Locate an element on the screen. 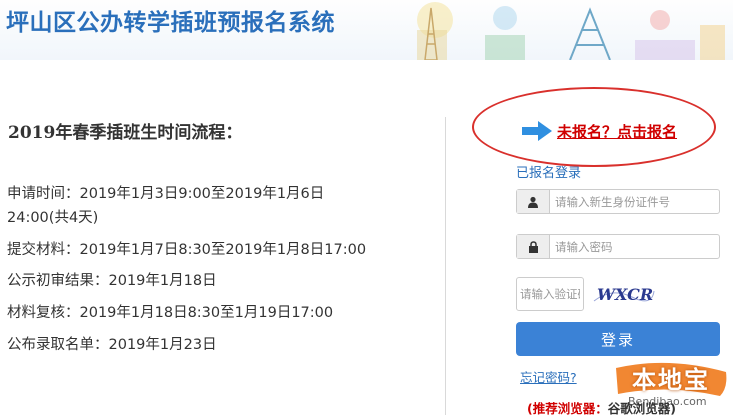 This screenshot has height=417, width=733. browser-recommendation: (推荐浏览器：谷歌浏览器) is located at coordinates (601, 407).